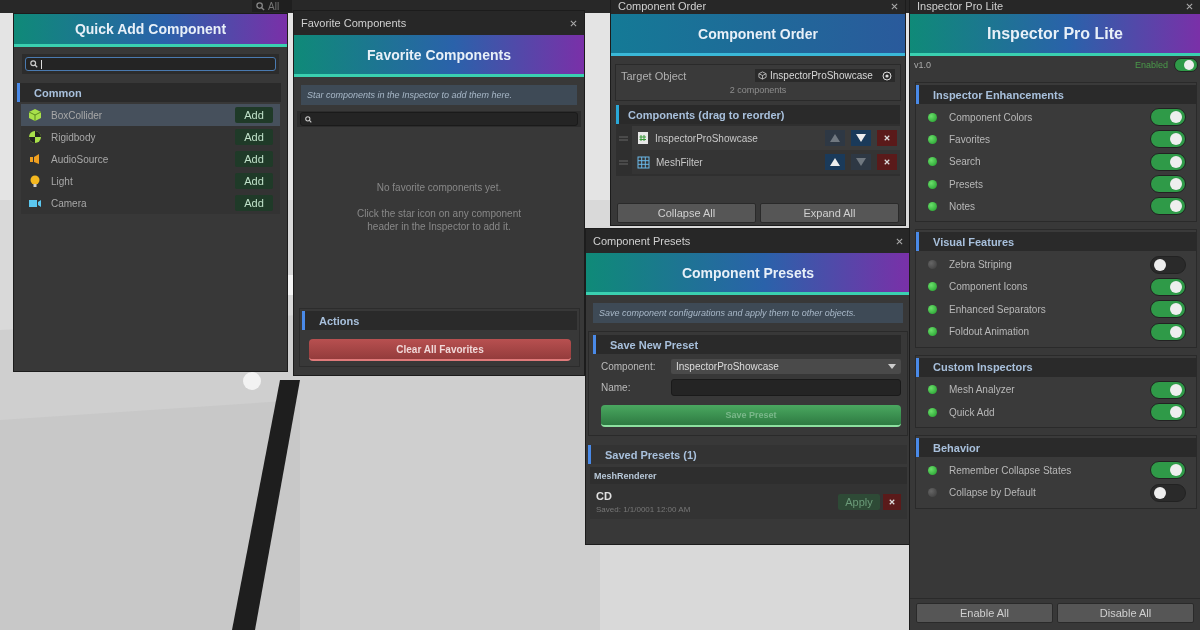 This screenshot has width=1200, height=630. Describe the element at coordinates (786, 366) in the screenshot. I see `component-dropdown: InspectorProShowcase` at that location.